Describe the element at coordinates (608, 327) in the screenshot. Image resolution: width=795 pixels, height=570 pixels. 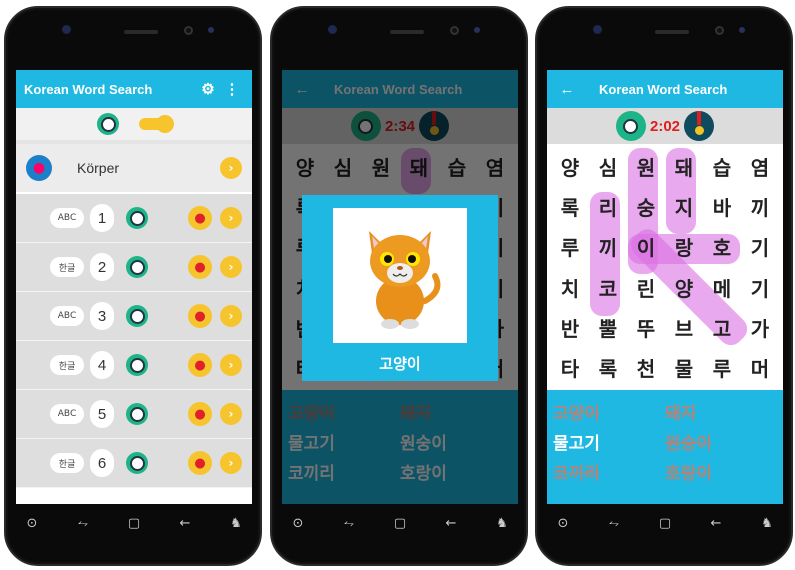
I see `grid-cell: 뿔` at that location.